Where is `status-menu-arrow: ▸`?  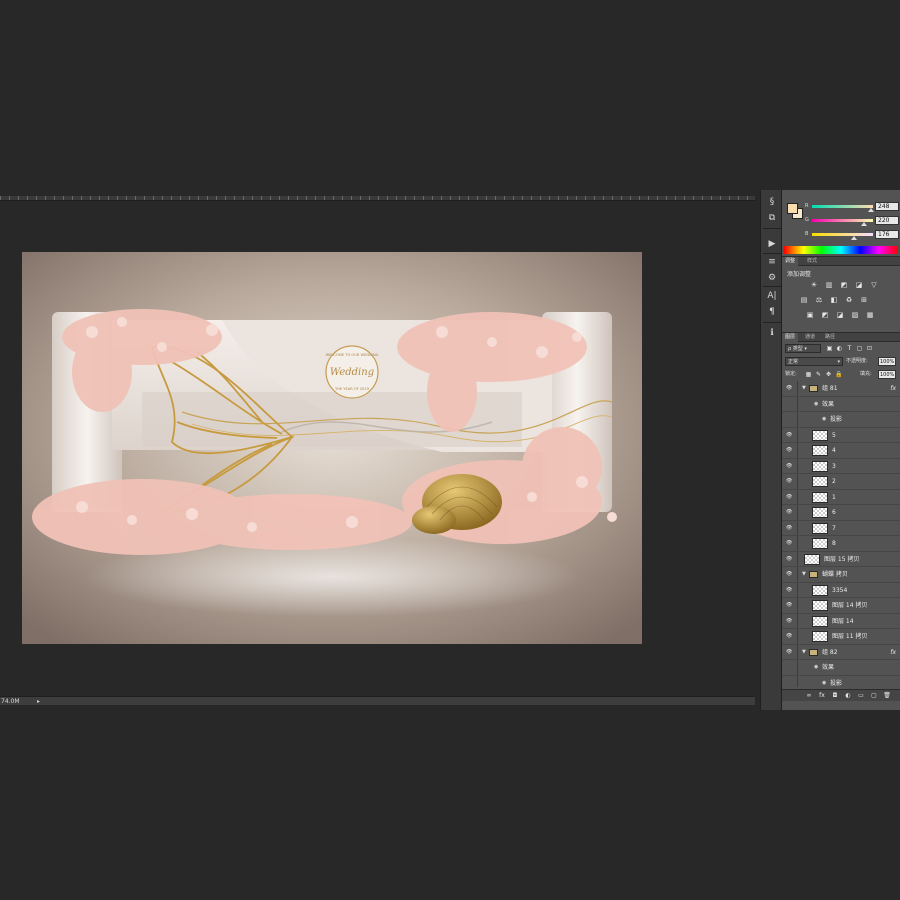
status-menu-arrow: ▸ is located at coordinates (38, 701).